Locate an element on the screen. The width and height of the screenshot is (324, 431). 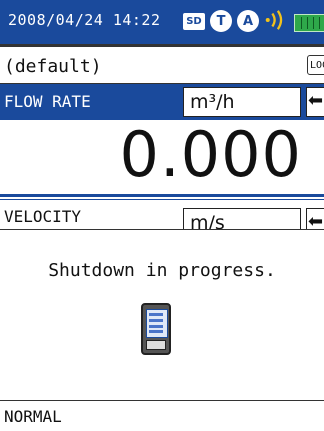
flow-rate-row: FLOW RATE m³/h ⬅ is located at coordinates (162, 102).